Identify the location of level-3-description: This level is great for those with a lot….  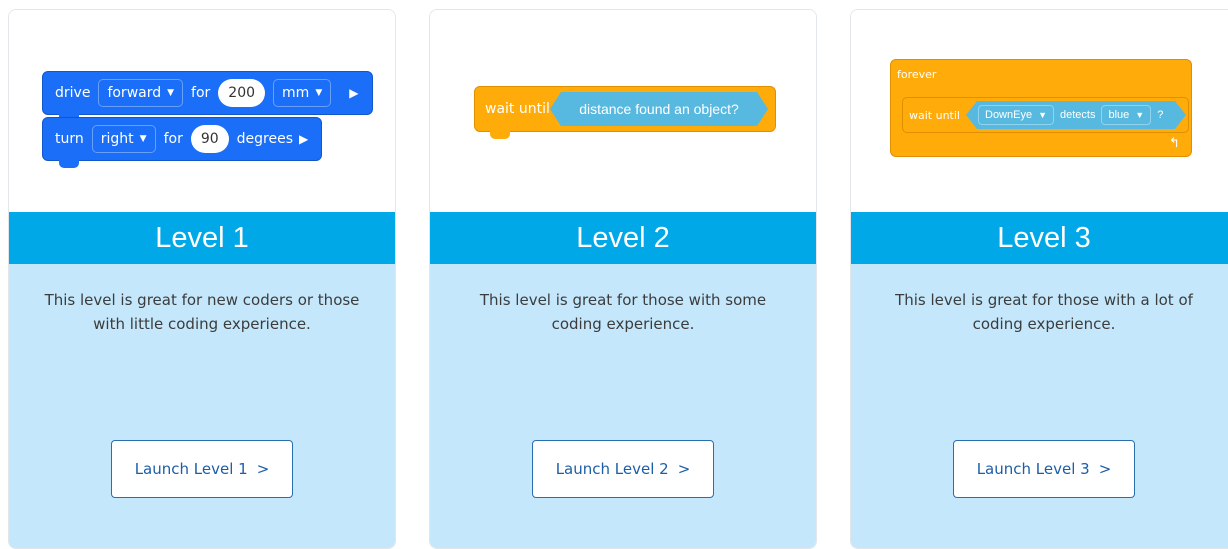
(1044, 312).